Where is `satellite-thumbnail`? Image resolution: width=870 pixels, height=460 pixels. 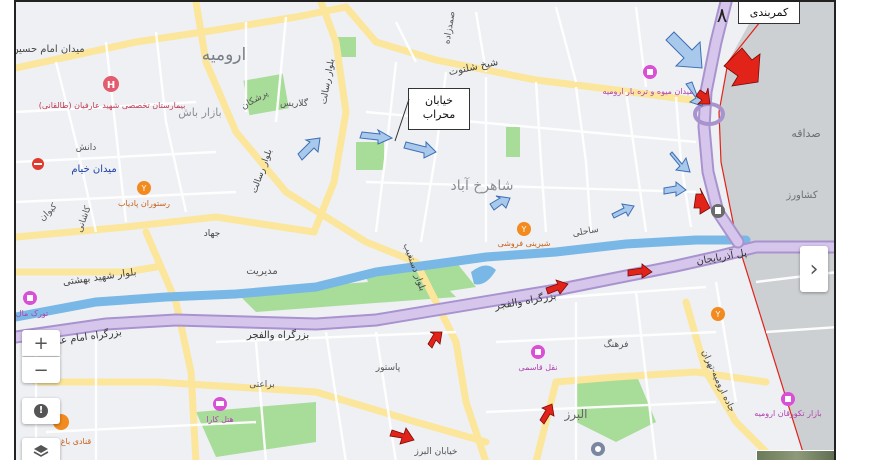
satellite-thumbnail is located at coordinates (795, 455).